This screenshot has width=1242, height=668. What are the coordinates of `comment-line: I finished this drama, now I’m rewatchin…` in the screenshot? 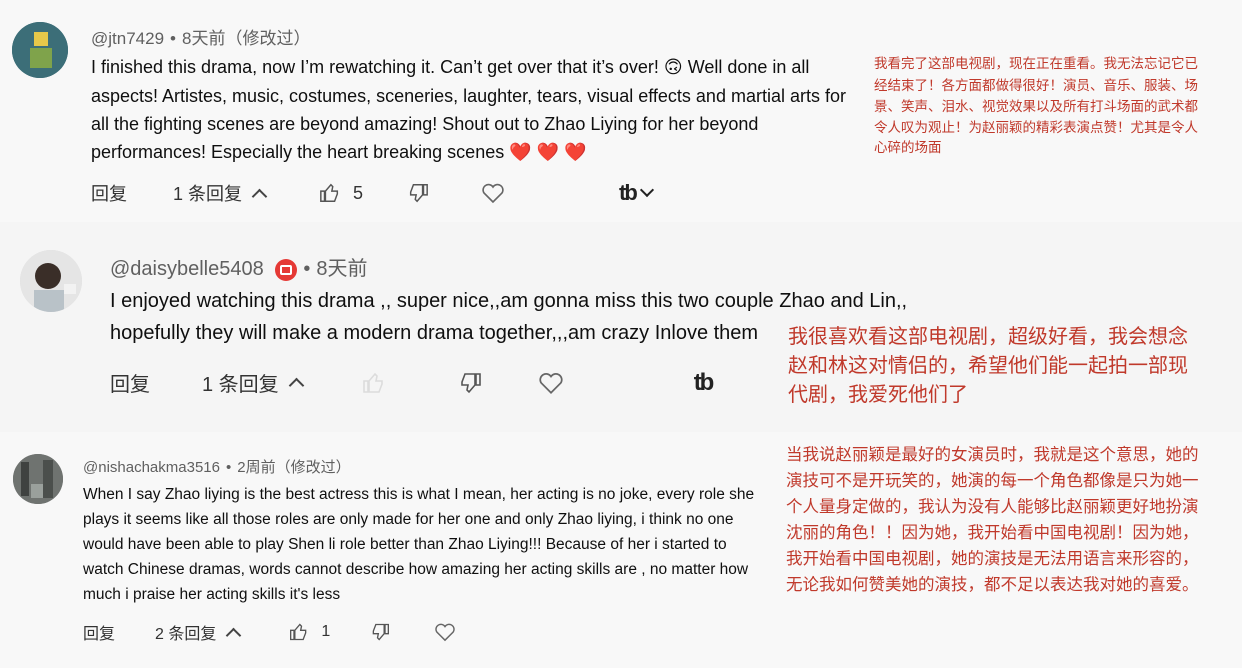 It's located at (450, 67).